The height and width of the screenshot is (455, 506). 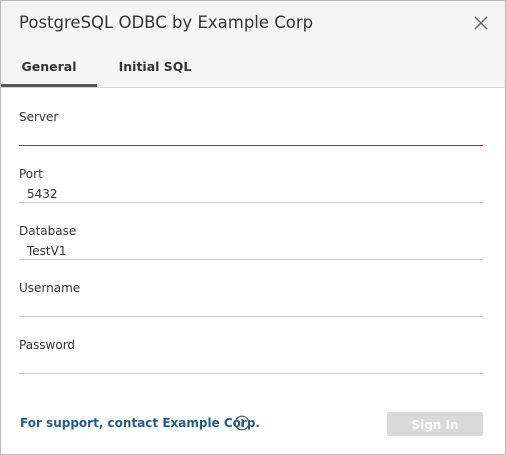 I want to click on dialog-title: PostgreSQL ODBC by Example Corp, so click(x=166, y=22).